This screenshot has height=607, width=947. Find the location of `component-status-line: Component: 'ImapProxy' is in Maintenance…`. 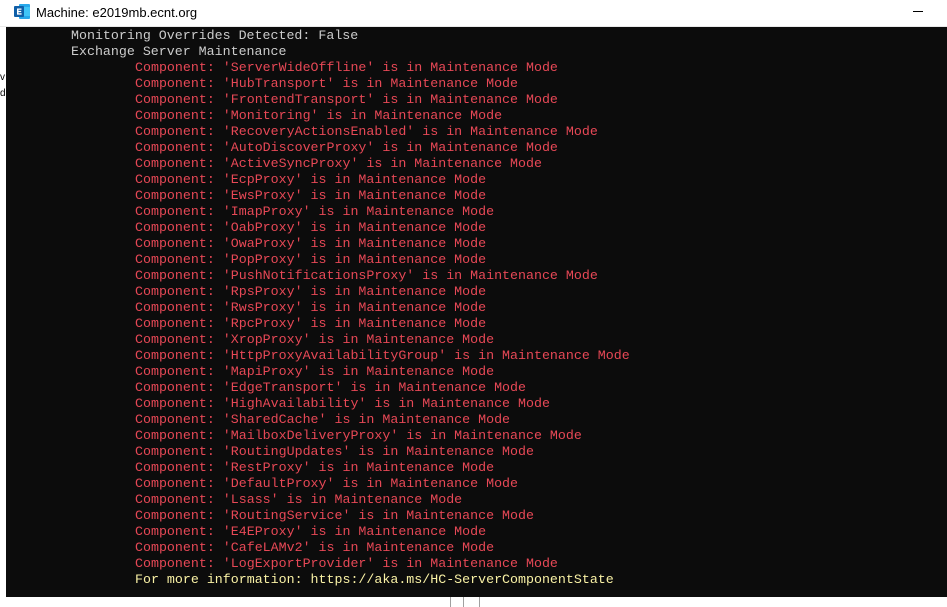

component-status-line: Component: 'ImapProxy' is in Maintenance… is located at coordinates (315, 211).